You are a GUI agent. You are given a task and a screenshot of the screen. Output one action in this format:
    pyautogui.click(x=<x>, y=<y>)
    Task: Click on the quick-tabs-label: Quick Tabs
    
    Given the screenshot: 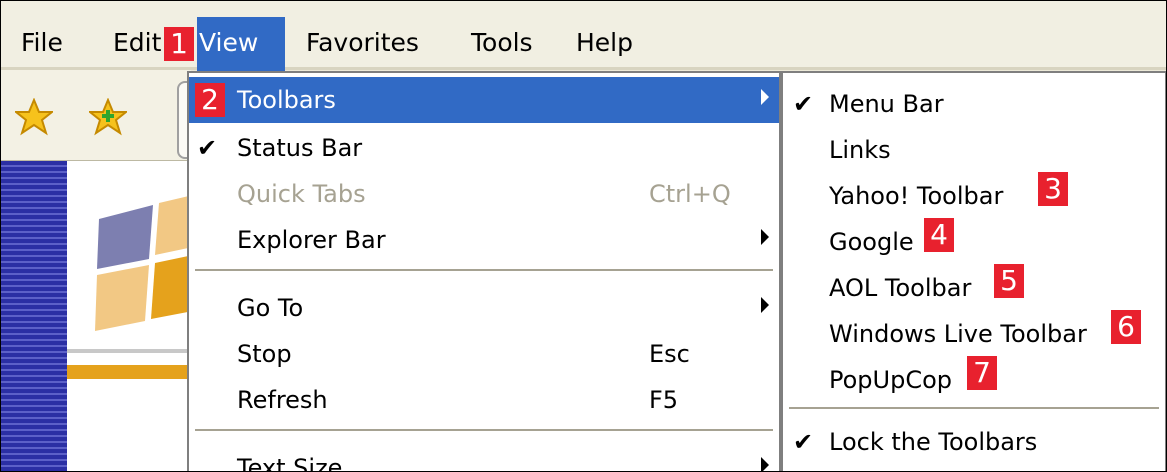 What is the action you would take?
    pyautogui.click(x=301, y=194)
    